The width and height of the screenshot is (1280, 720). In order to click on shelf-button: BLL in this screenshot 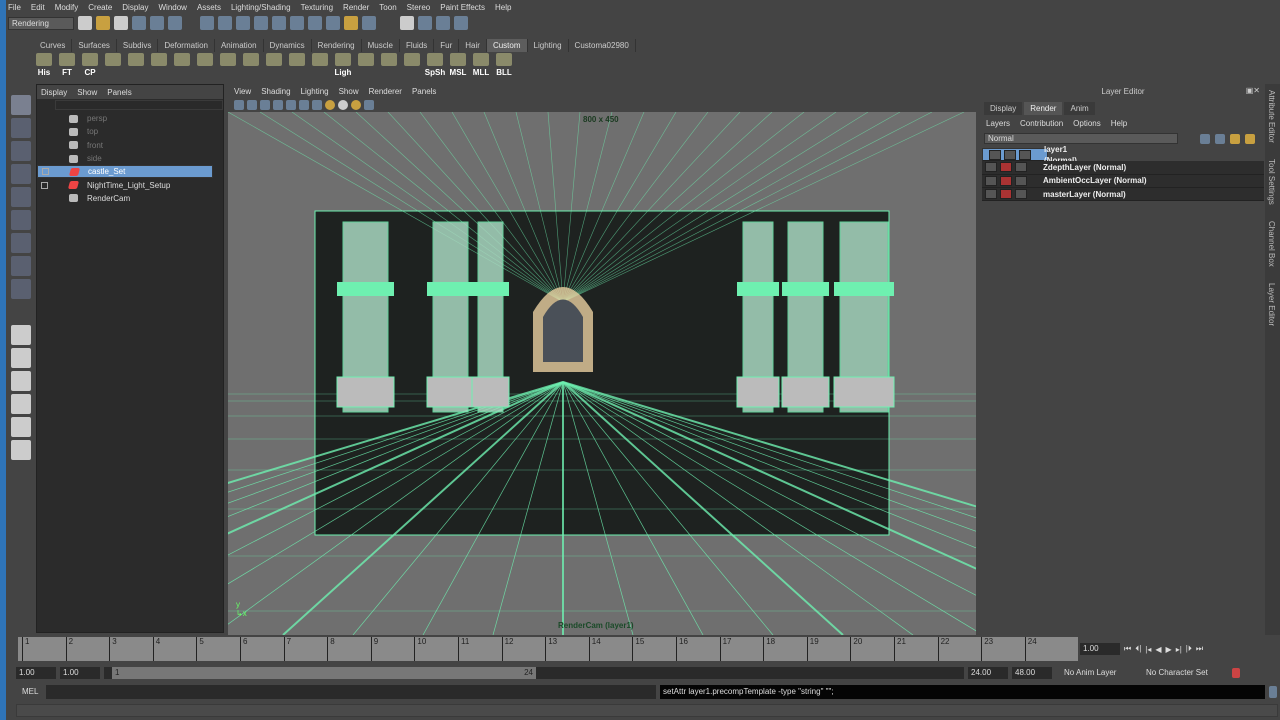, I will do `click(504, 65)`.